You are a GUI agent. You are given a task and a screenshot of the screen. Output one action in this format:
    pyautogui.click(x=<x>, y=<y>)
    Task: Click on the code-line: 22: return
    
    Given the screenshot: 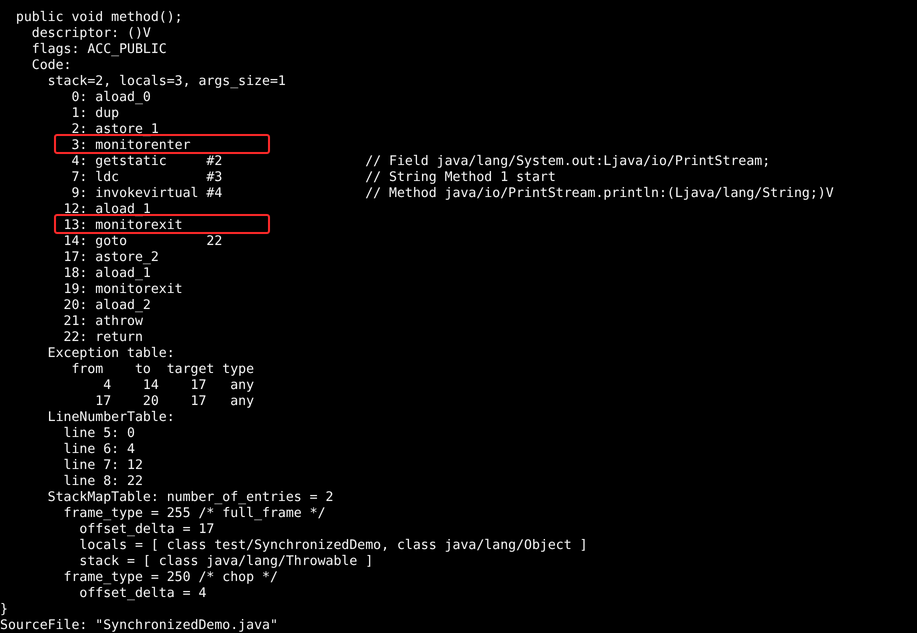 What is the action you would take?
    pyautogui.click(x=102, y=337)
    